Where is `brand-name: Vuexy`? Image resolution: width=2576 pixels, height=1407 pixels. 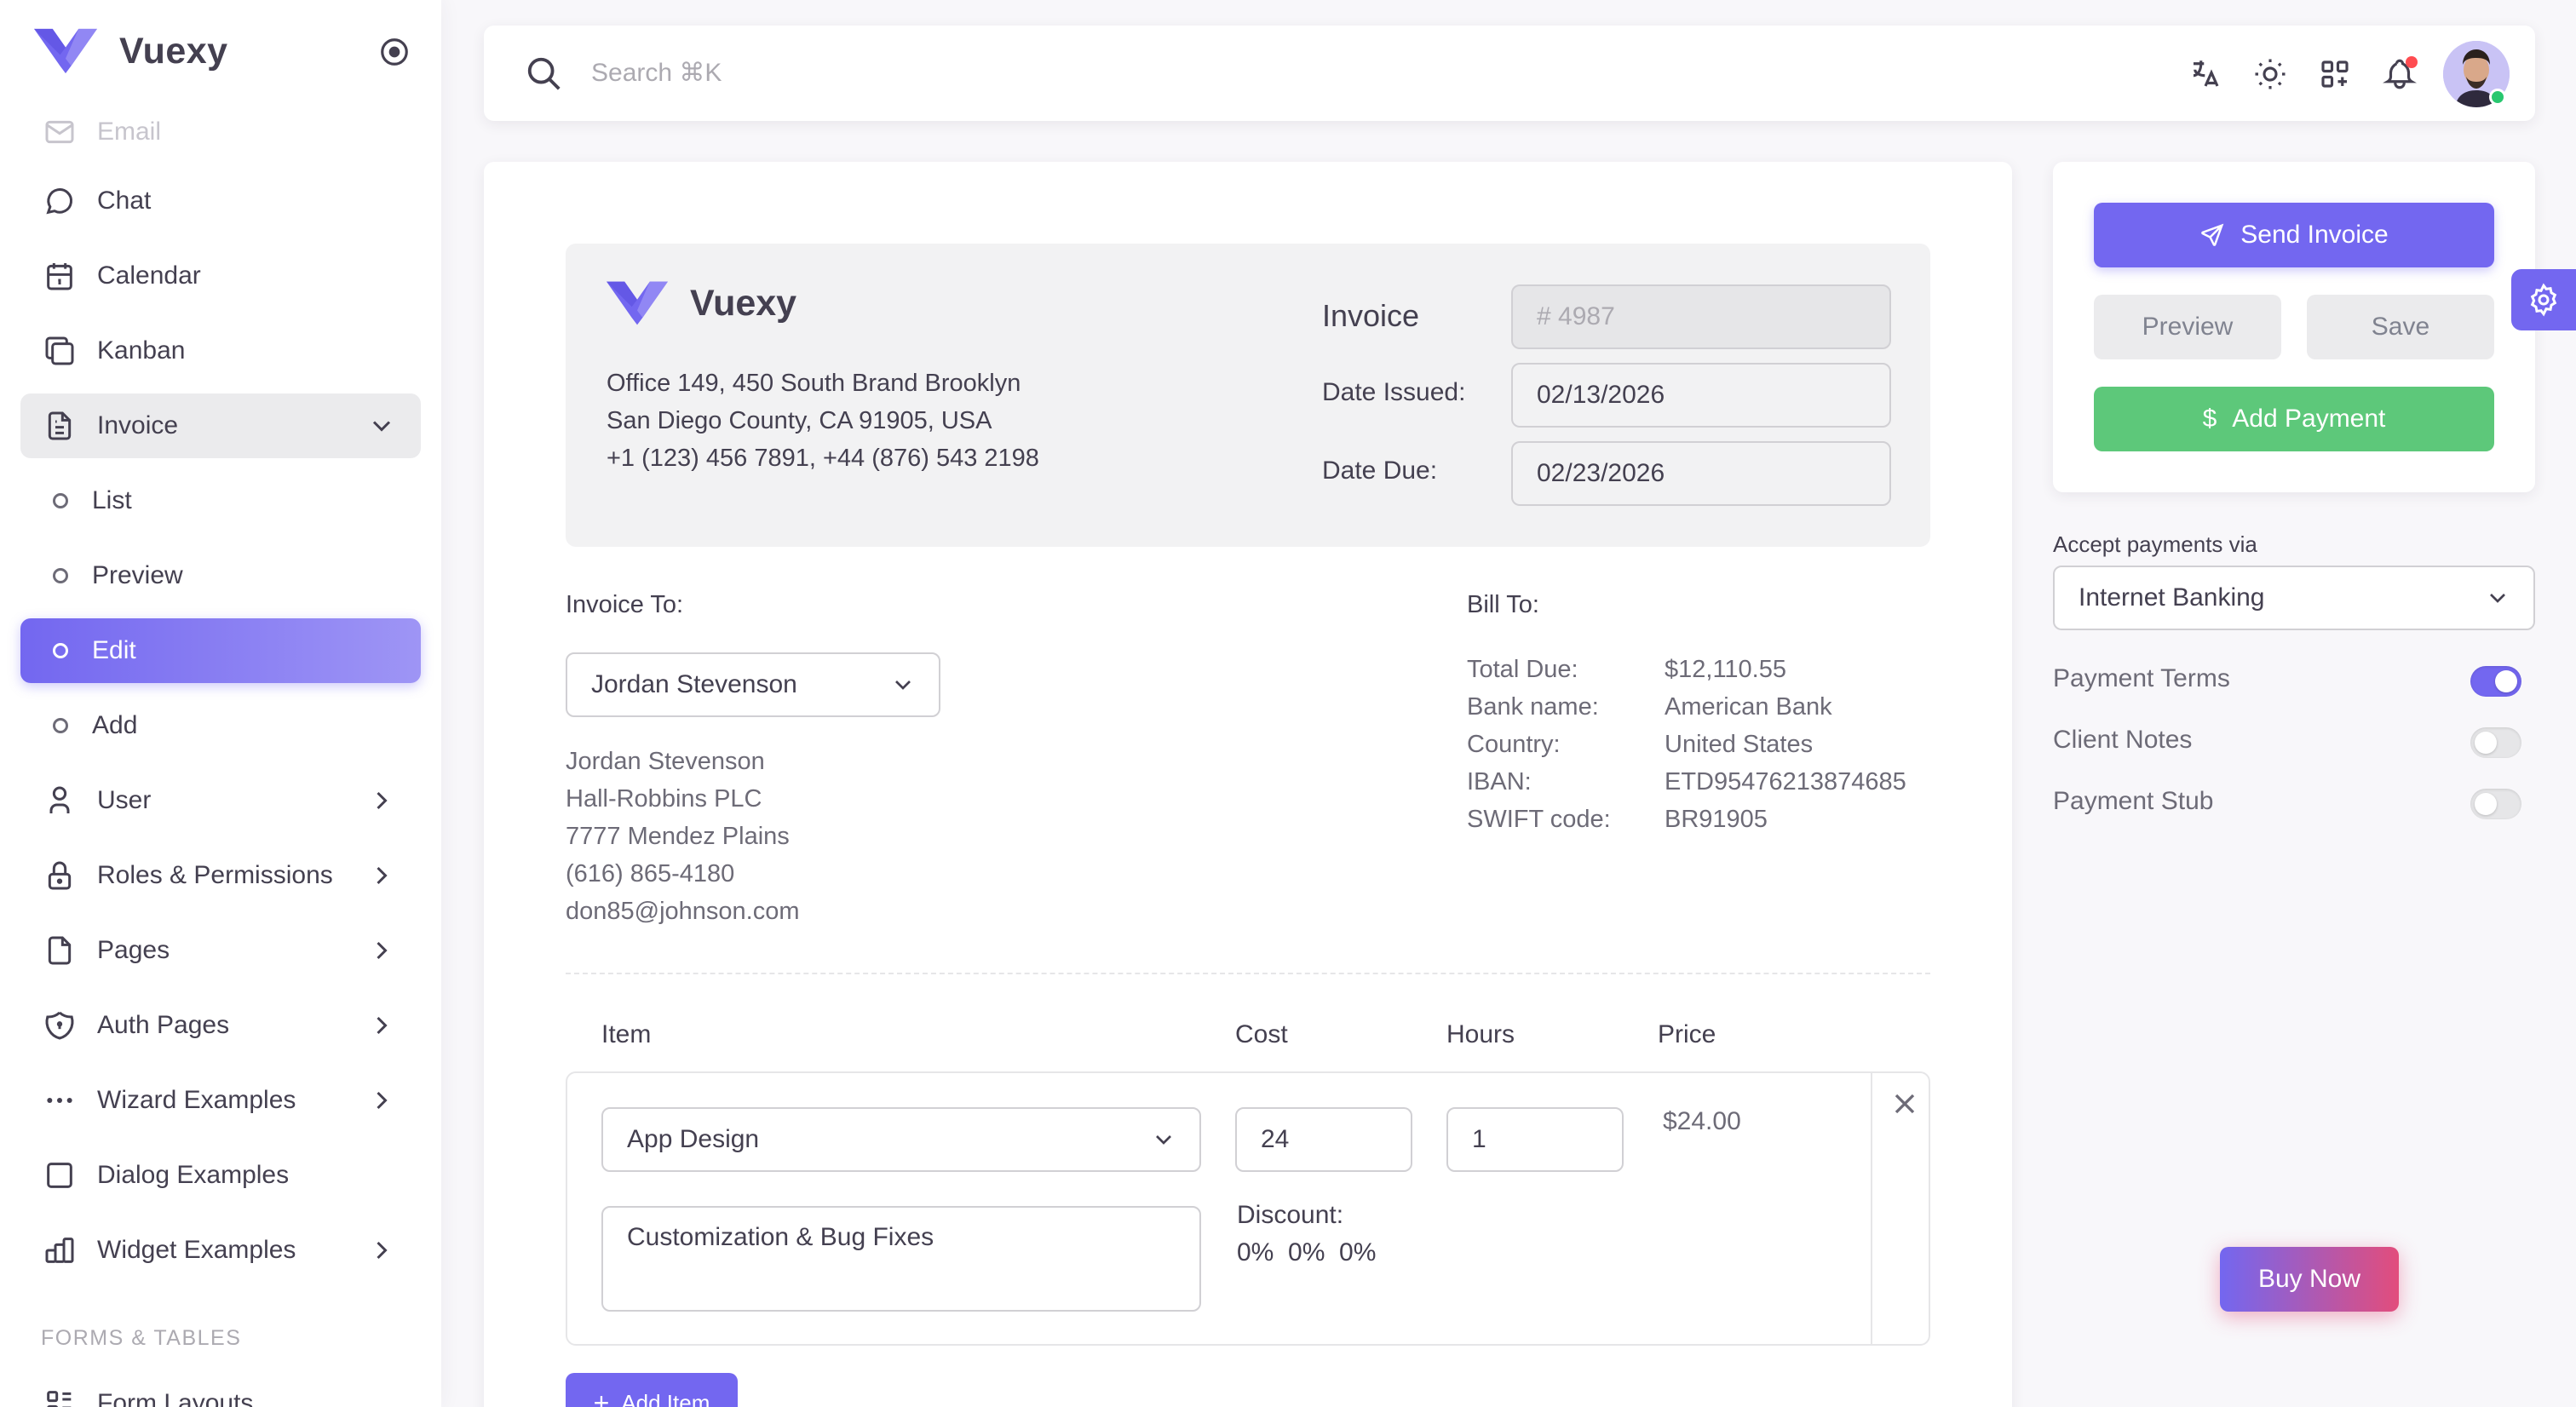
brand-name: Vuexy is located at coordinates (174, 51).